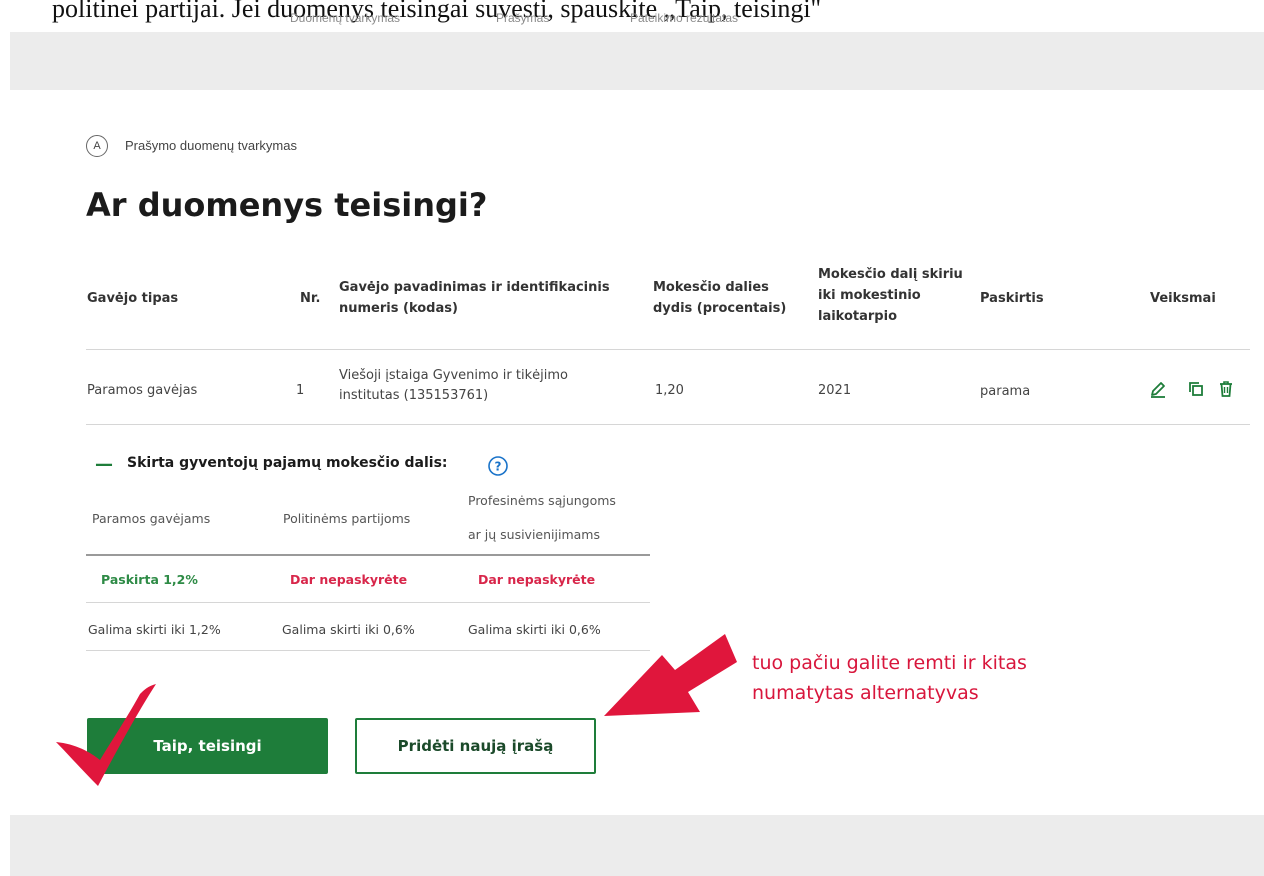 This screenshot has height=876, width=1264. What do you see at coordinates (154, 629) in the screenshot?
I see `limit-support: Galima skirti iki 1,2%` at bounding box center [154, 629].